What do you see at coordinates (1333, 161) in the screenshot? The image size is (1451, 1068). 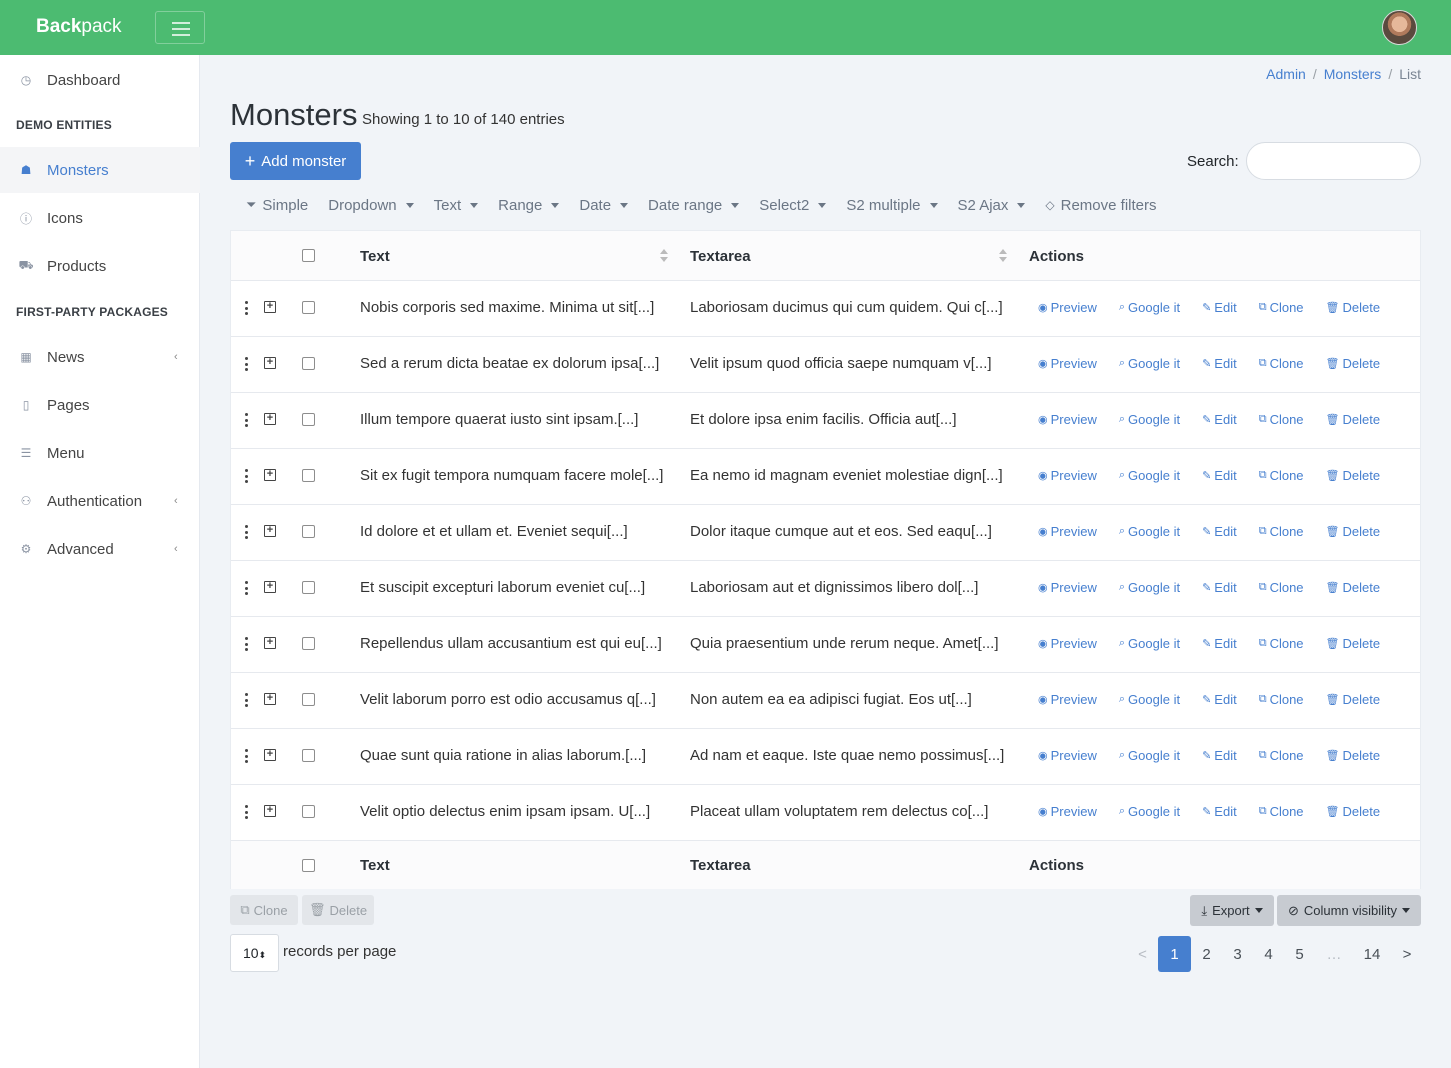 I see `search-input` at bounding box center [1333, 161].